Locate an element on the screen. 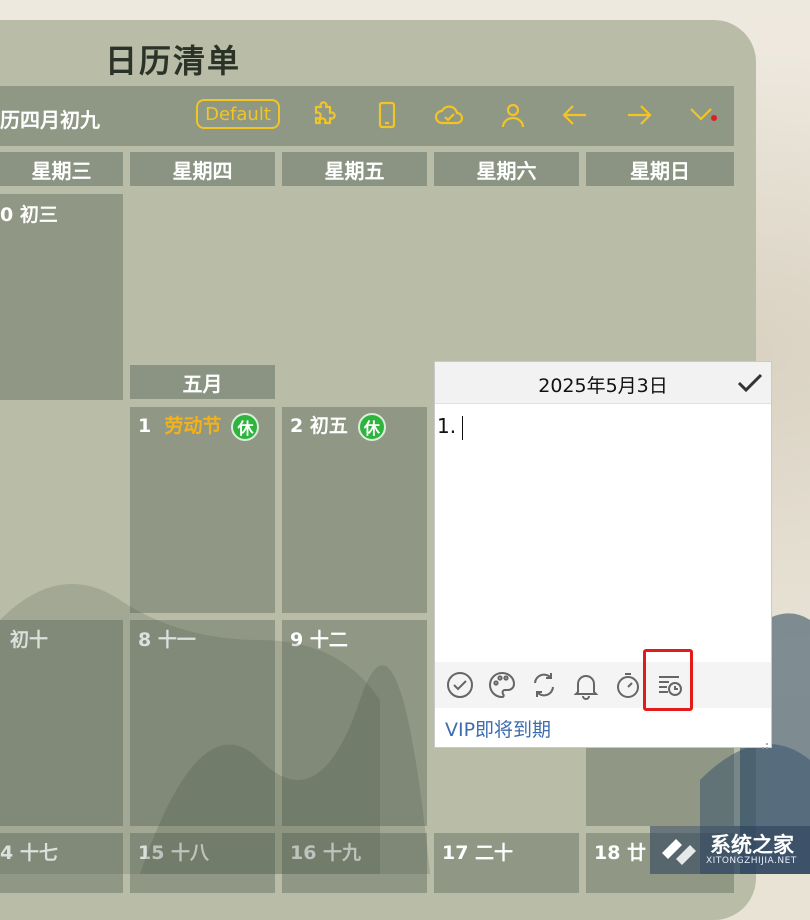 The width and height of the screenshot is (810, 920). note-date: 2025年5月3日 is located at coordinates (603, 386).